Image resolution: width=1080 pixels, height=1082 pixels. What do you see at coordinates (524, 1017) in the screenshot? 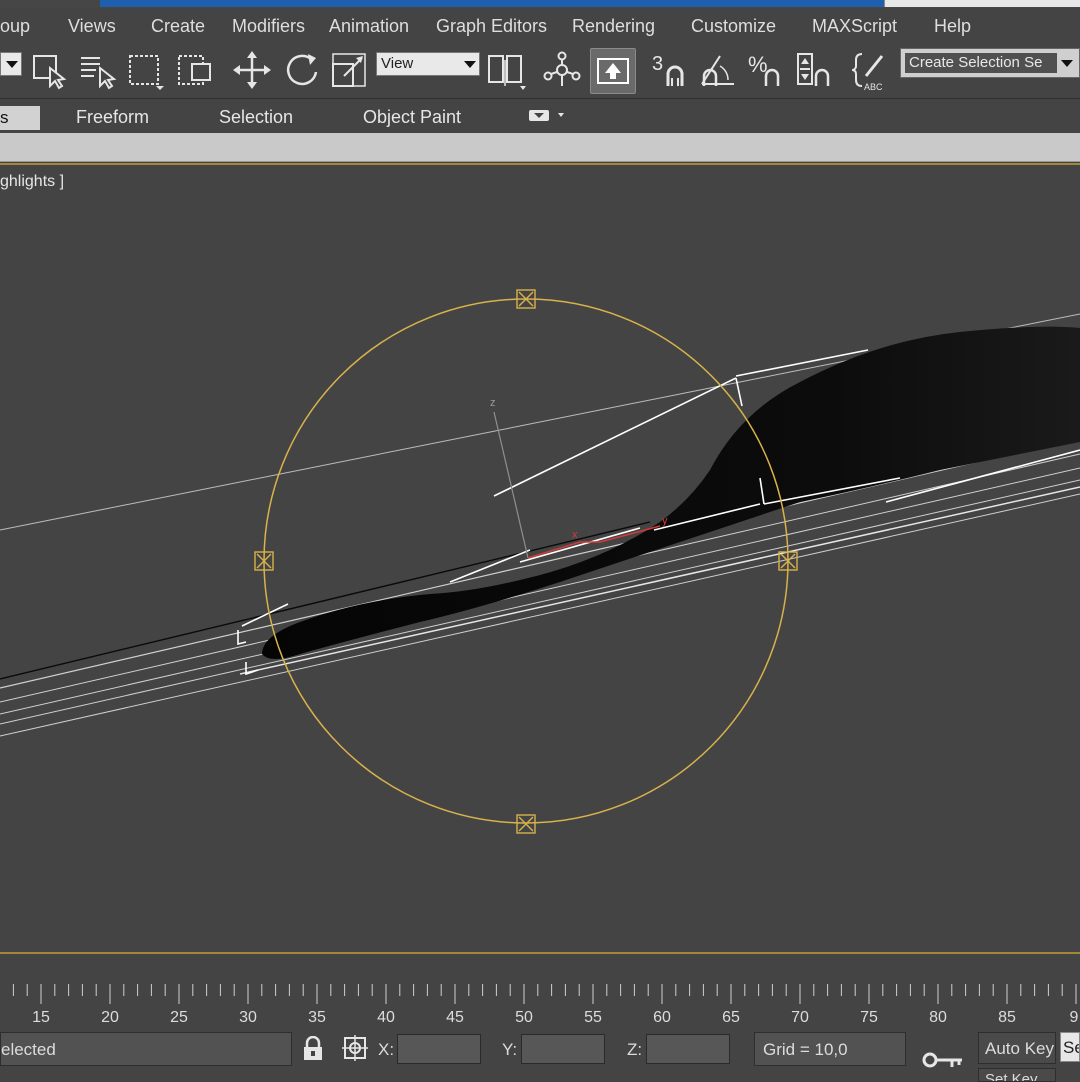
I see `track-tick-label: 50` at bounding box center [524, 1017].